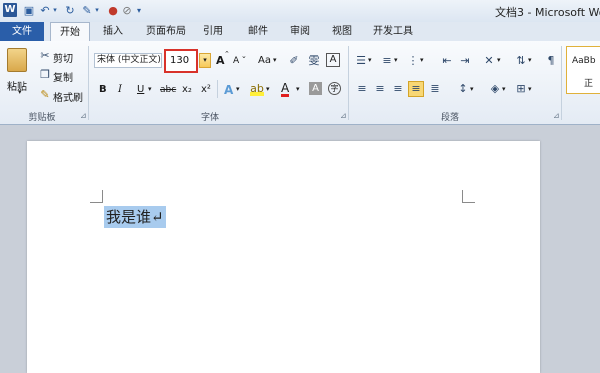 The height and width of the screenshot is (373, 600). I want to click on bullets-dropdown-icon: ▾, so click(370, 60).